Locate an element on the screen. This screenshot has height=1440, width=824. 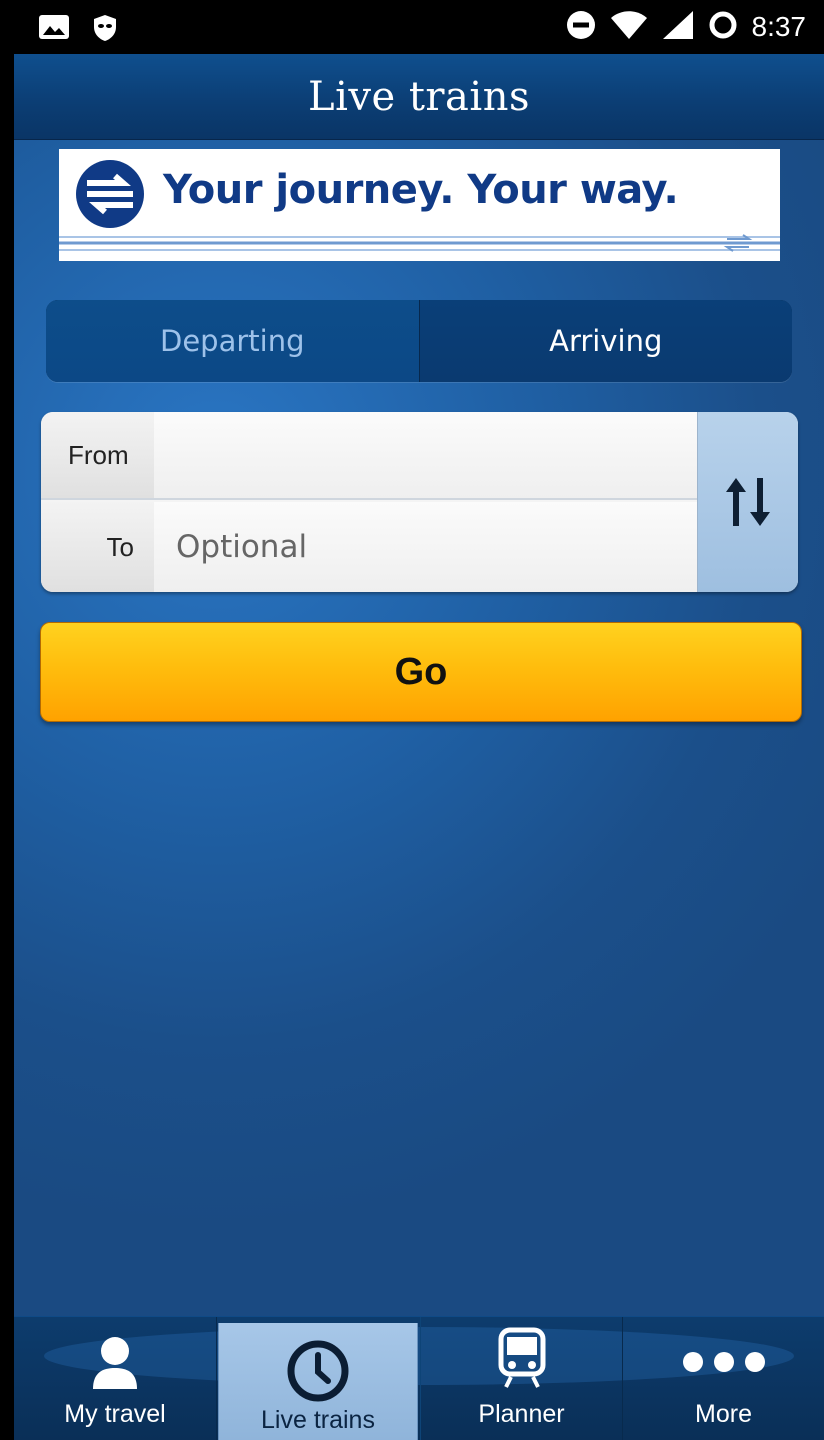
to-station-input is located at coordinates (425, 547).